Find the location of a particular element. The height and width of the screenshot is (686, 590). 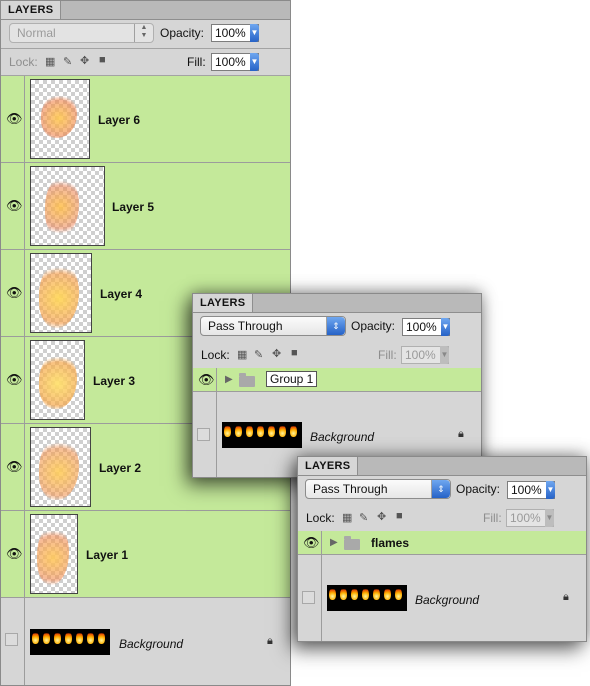

group-row: 👁 ▶ flames is located at coordinates (442, 543).